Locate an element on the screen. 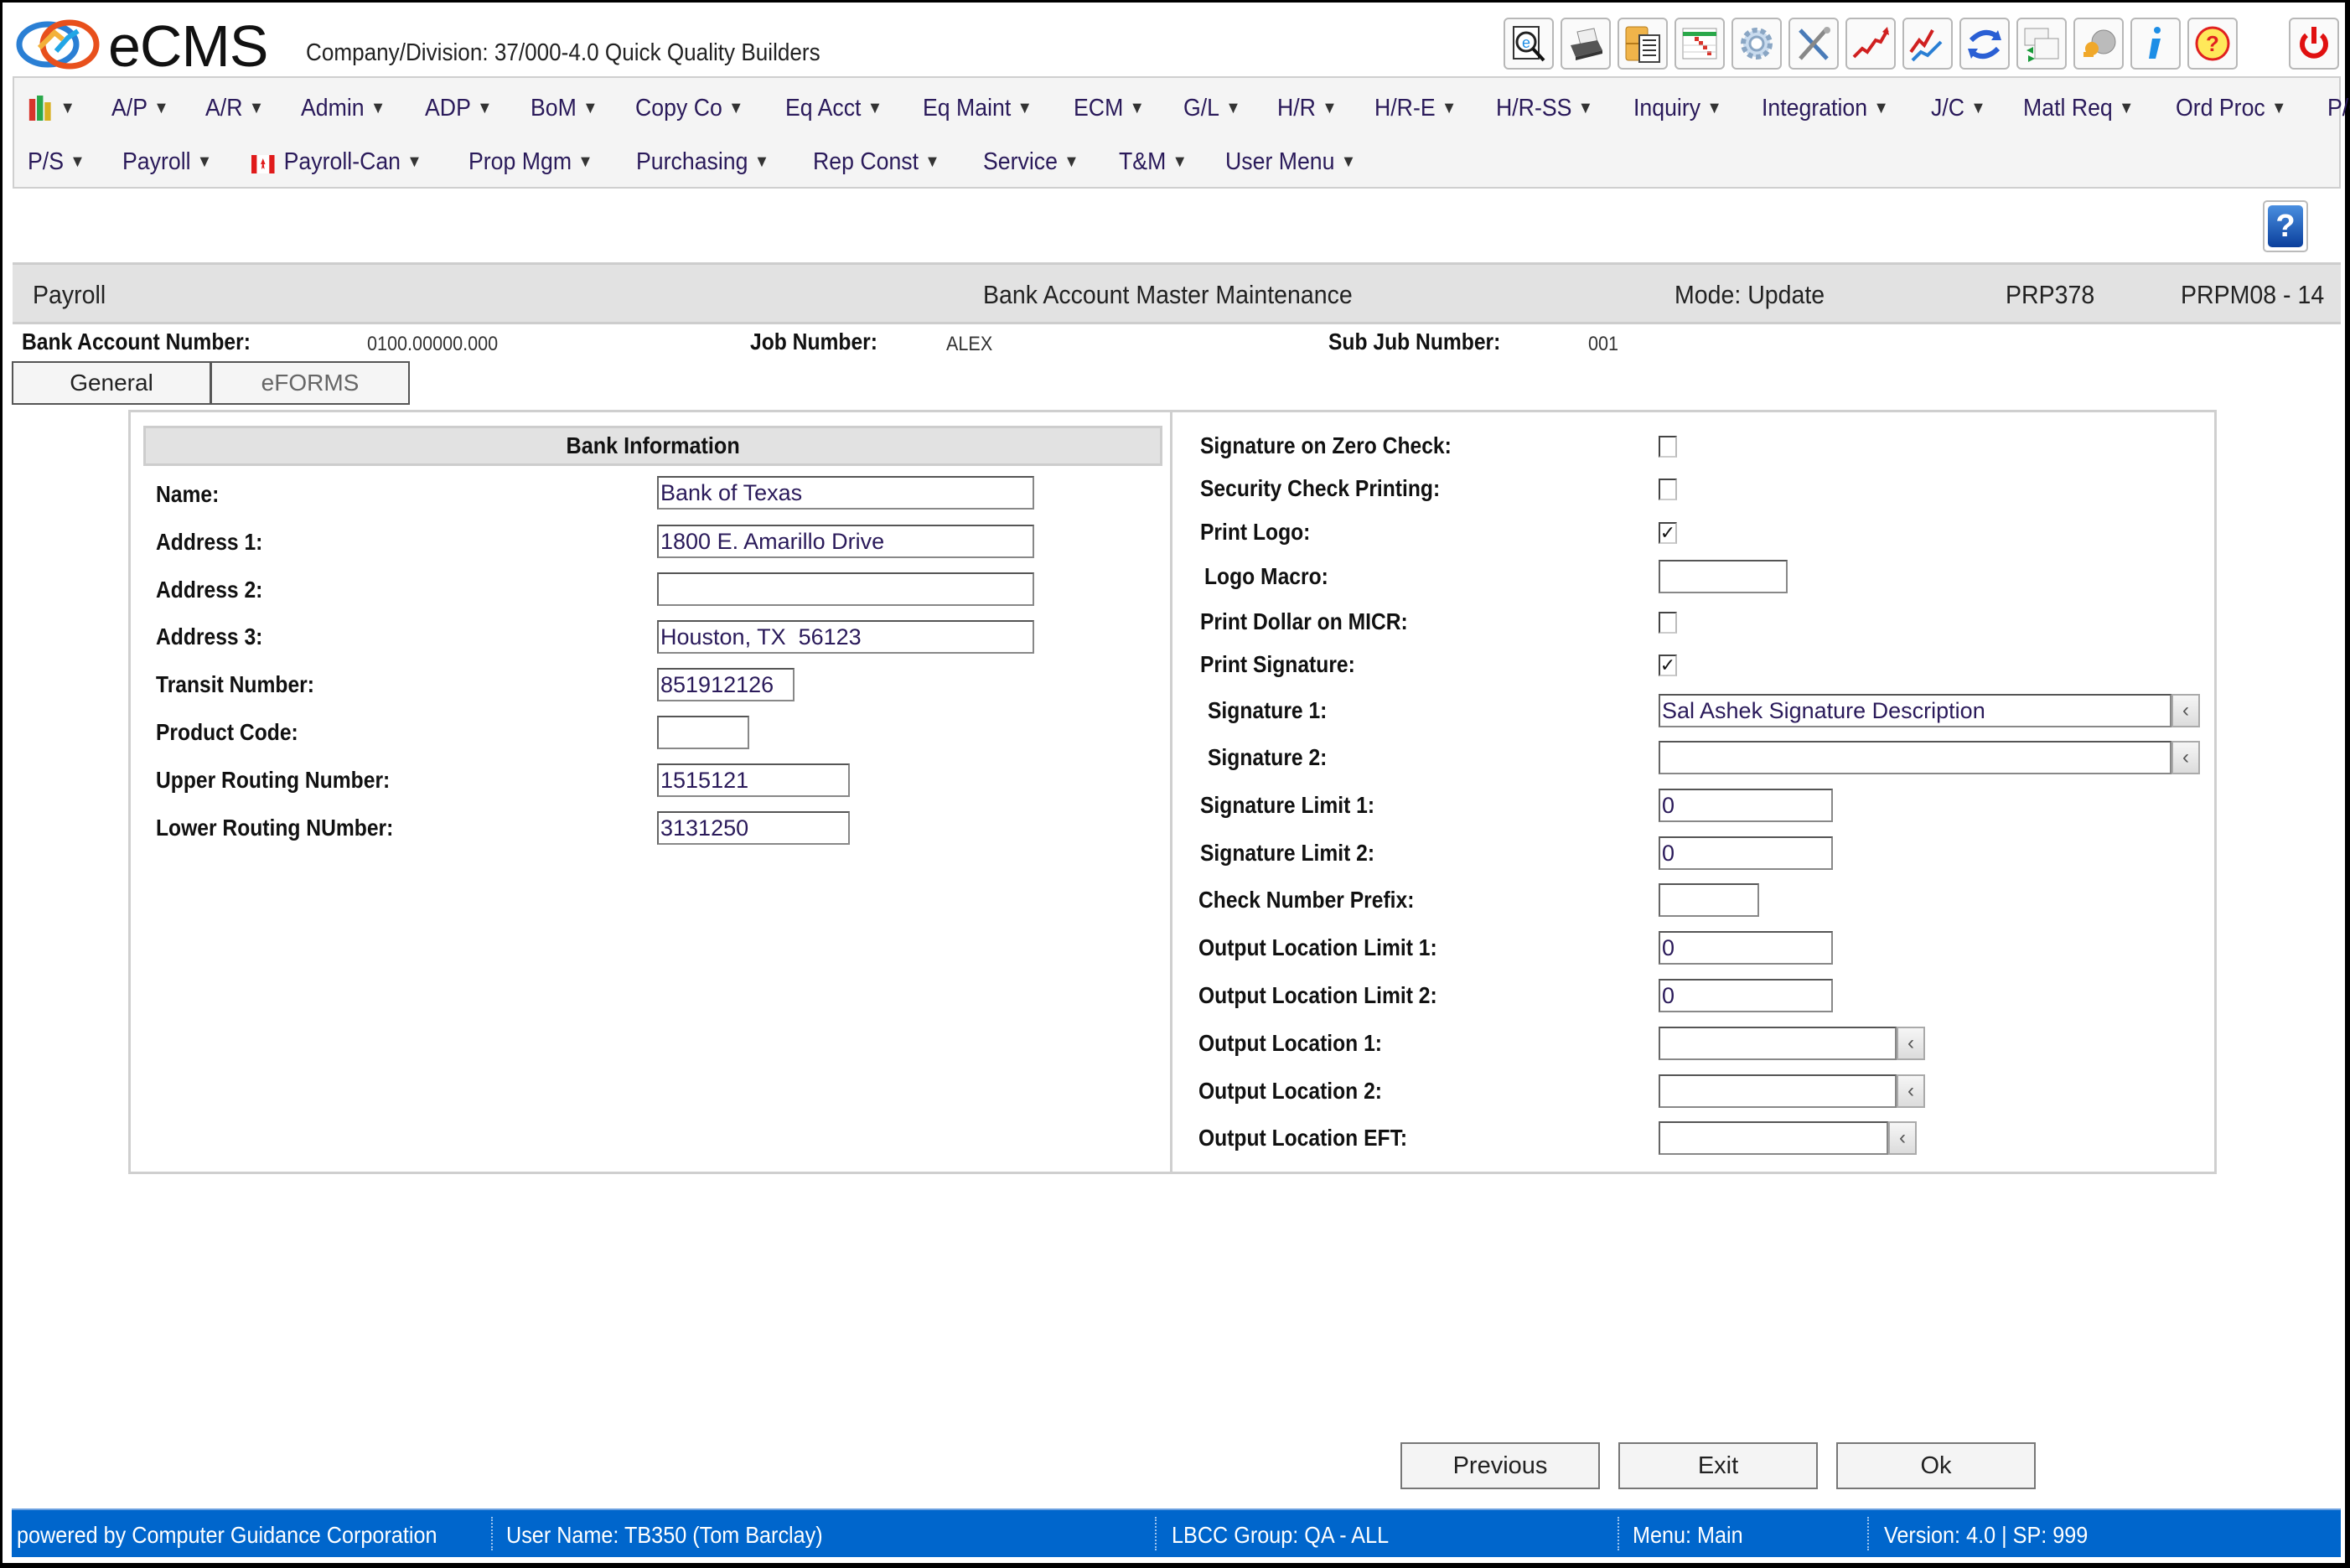 This screenshot has width=2350, height=1568. upper-routing-label: Upper Routing Number: is located at coordinates (273, 780).